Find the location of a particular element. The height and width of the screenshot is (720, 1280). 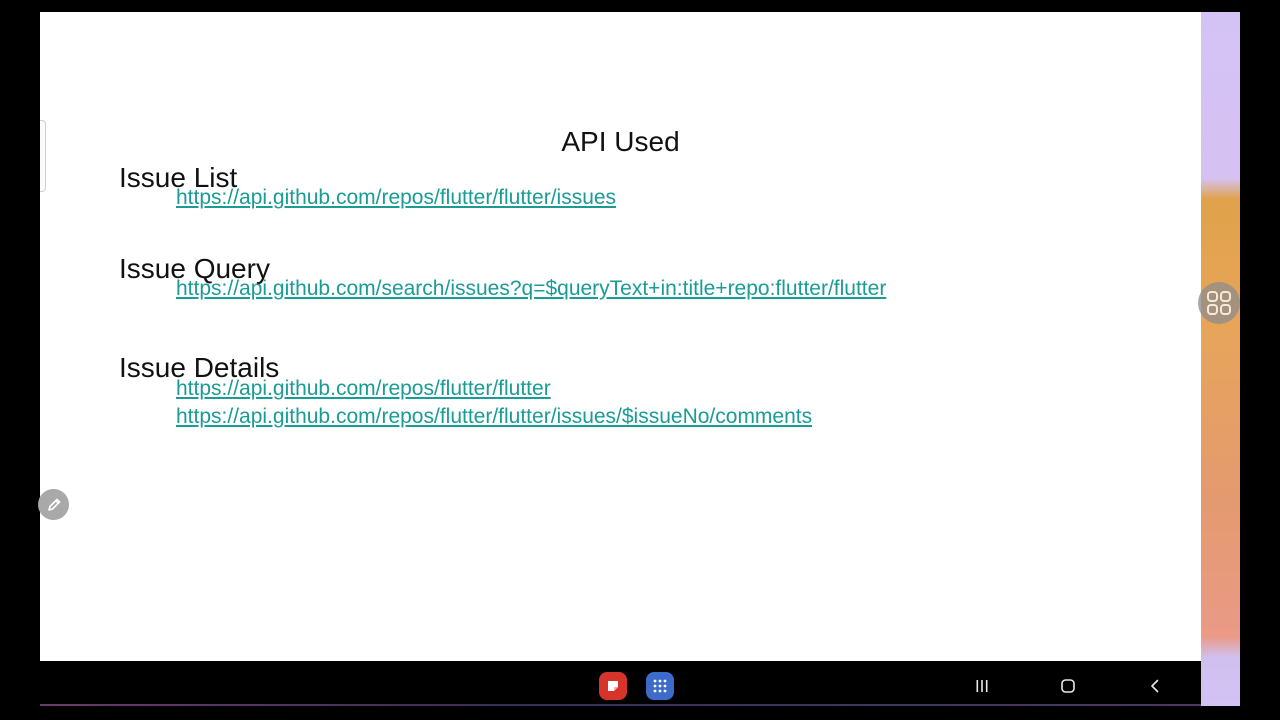

note-app-icon is located at coordinates (613, 686).